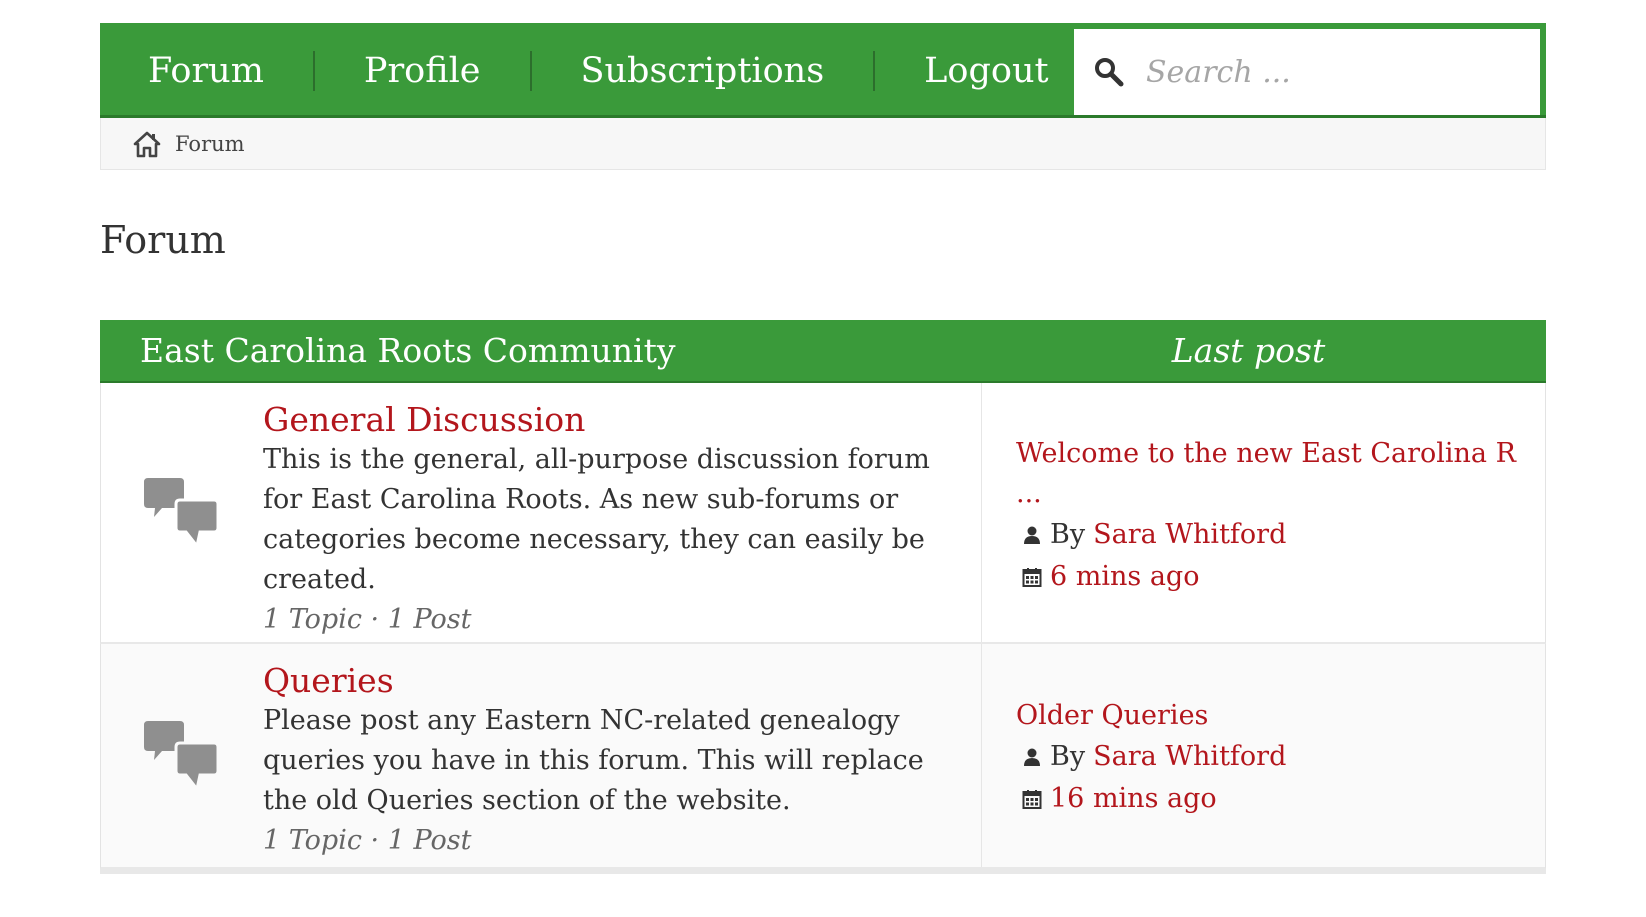  I want to click on search-input, so click(1342, 72).